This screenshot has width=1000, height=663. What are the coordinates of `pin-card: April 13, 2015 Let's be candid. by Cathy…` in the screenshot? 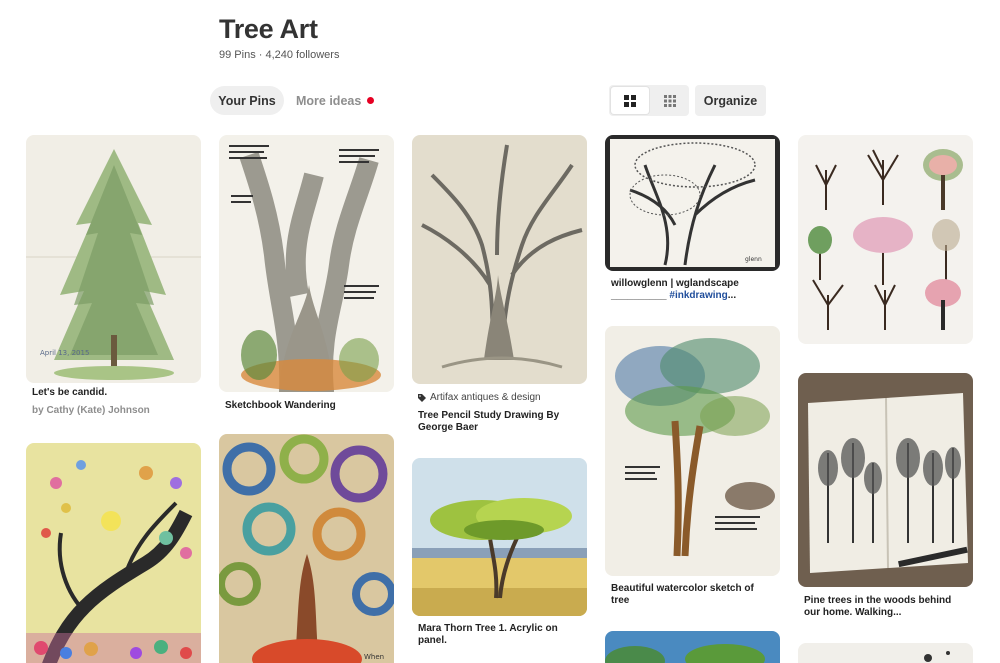 It's located at (113, 275).